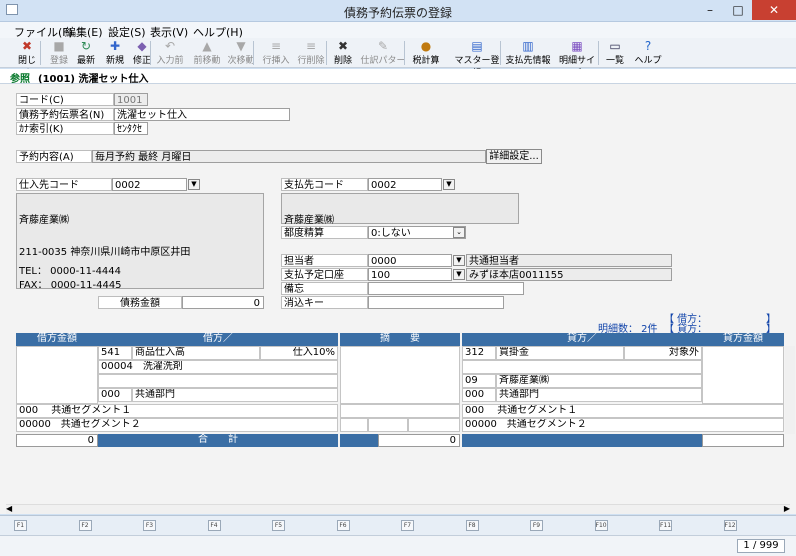  I want to click on toolbar-refresh-button: ↻ 最新, so click(86, 53).